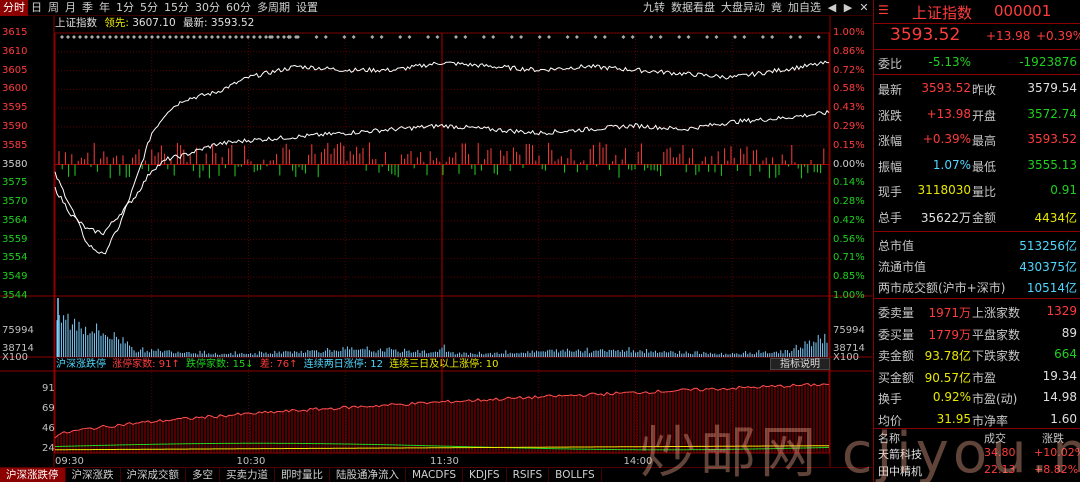  What do you see at coordinates (15, 164) in the screenshot?
I see `price-tick-label: 3580` at bounding box center [15, 164].